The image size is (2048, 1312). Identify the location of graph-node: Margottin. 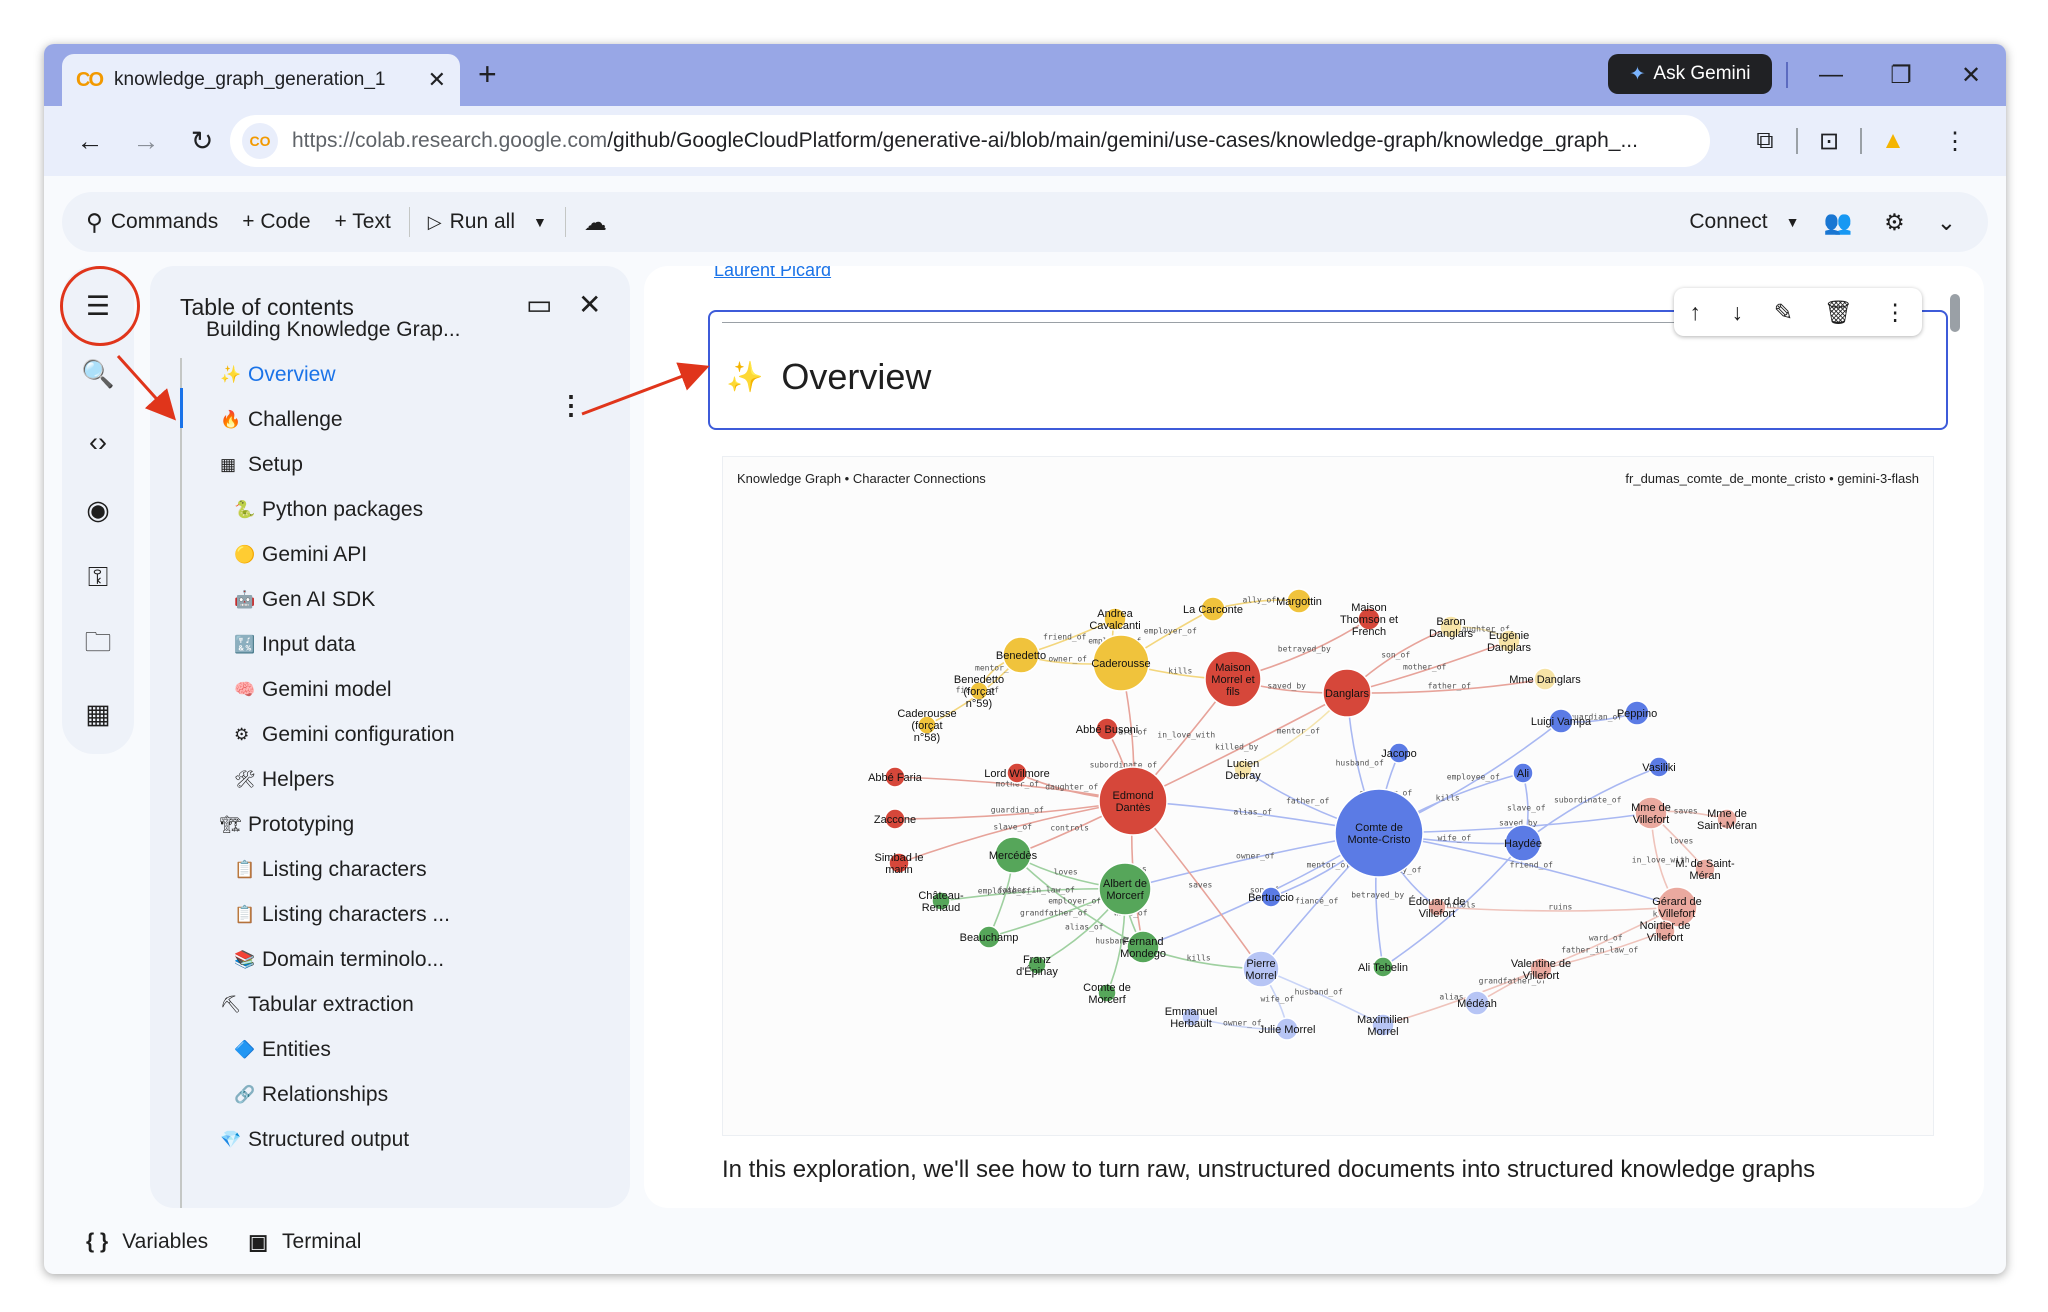
(1299, 601).